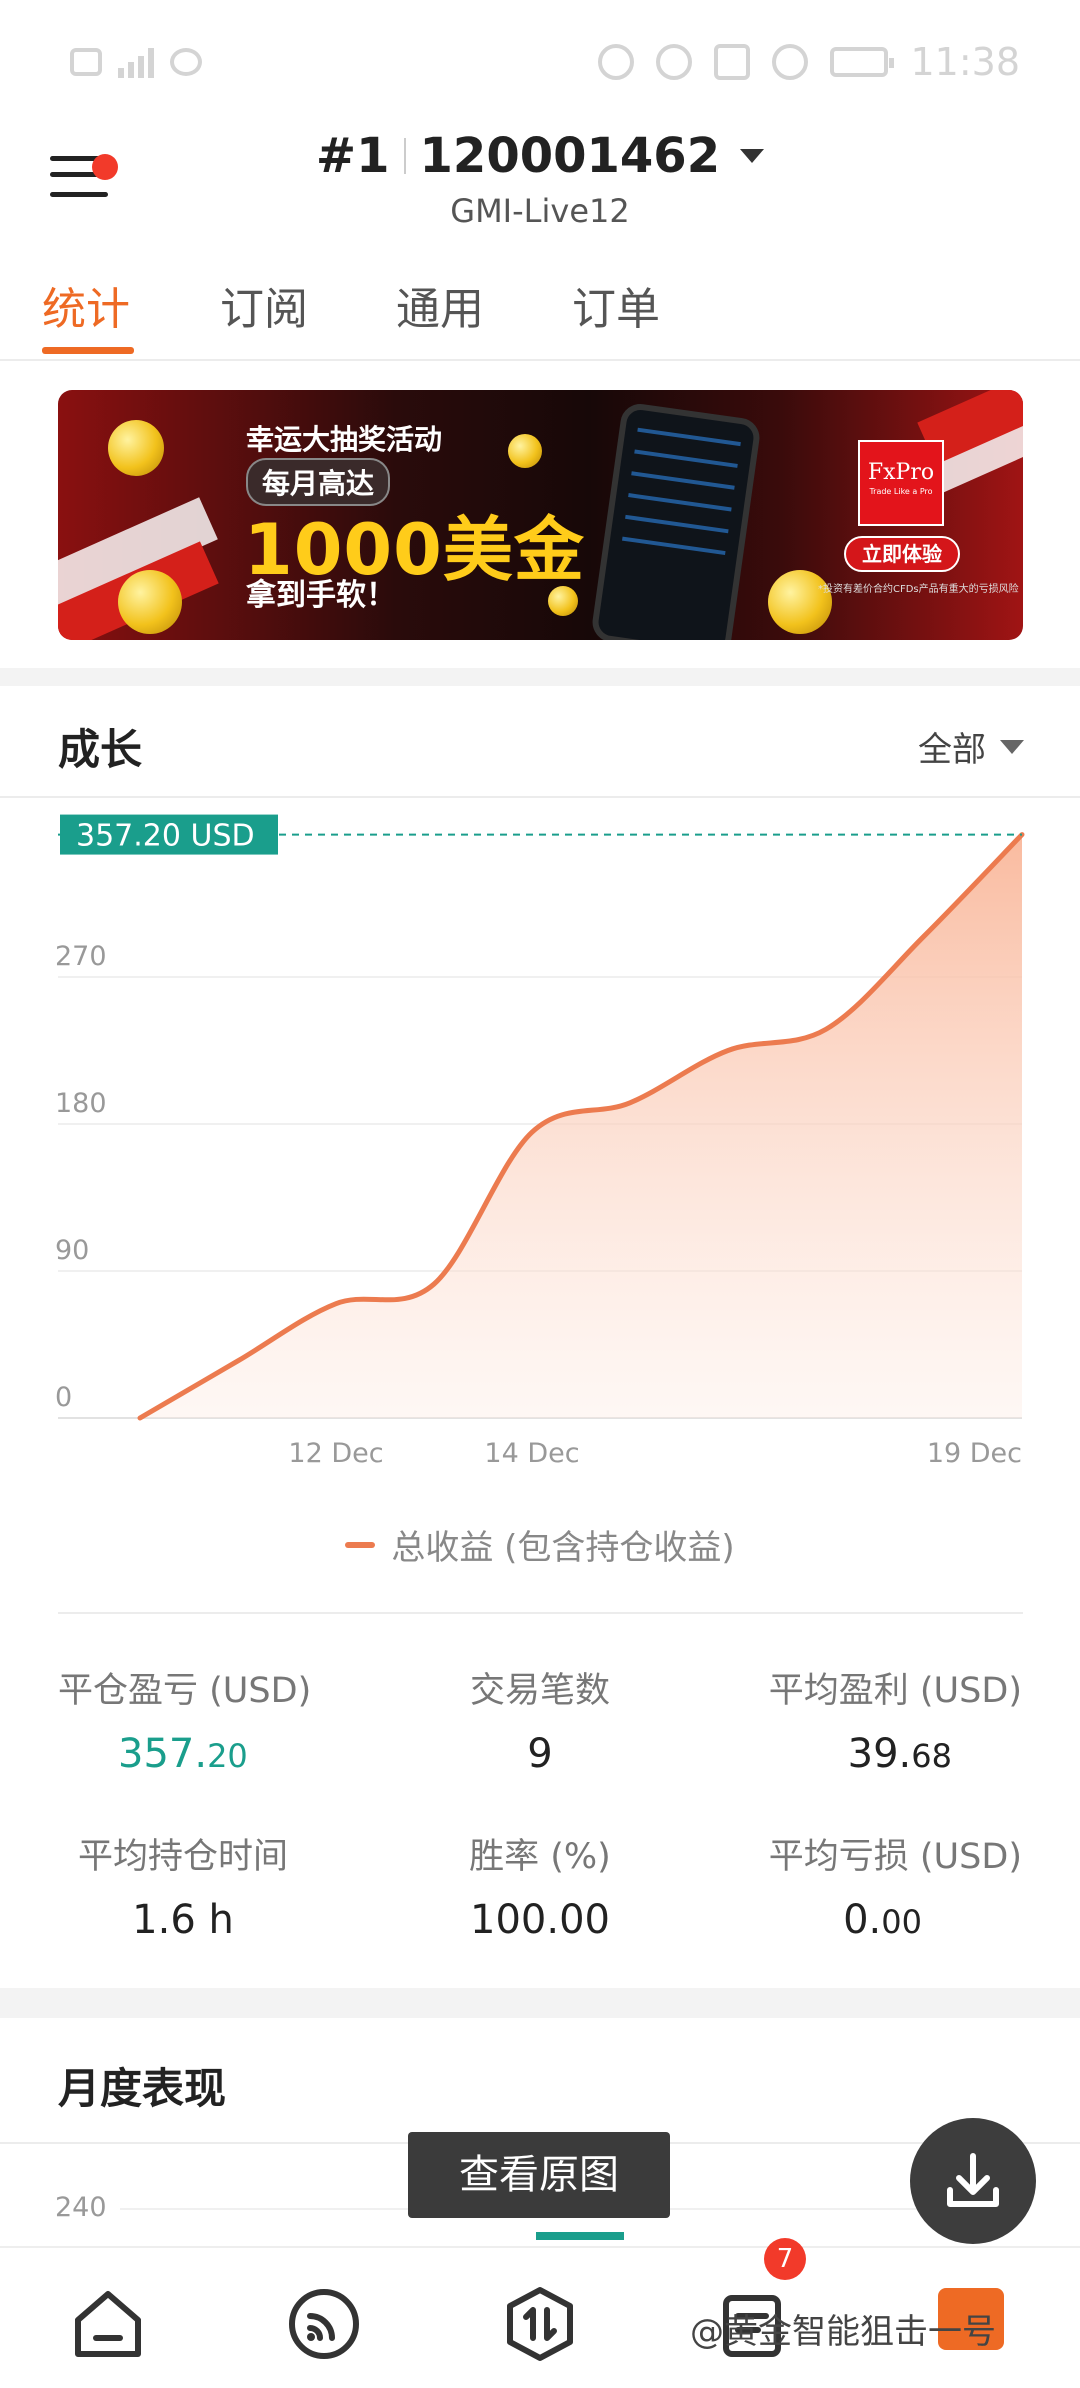 This screenshot has width=1080, height=2388. What do you see at coordinates (901, 1922) in the screenshot?
I see `stat-value-small: 00` at bounding box center [901, 1922].